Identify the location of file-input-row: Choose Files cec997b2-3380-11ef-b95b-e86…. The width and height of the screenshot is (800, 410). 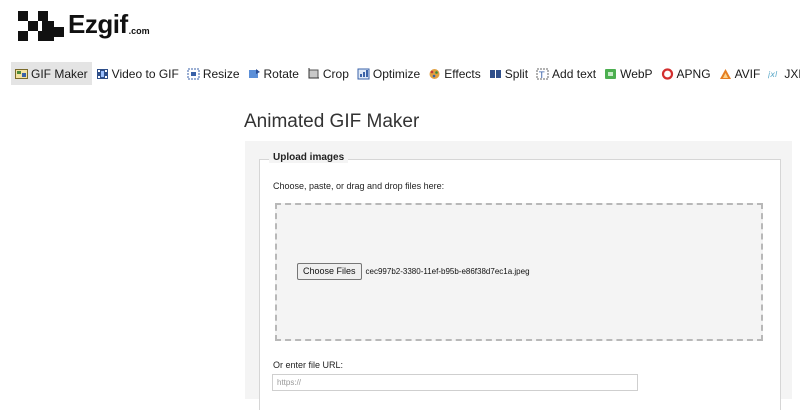
(413, 271).